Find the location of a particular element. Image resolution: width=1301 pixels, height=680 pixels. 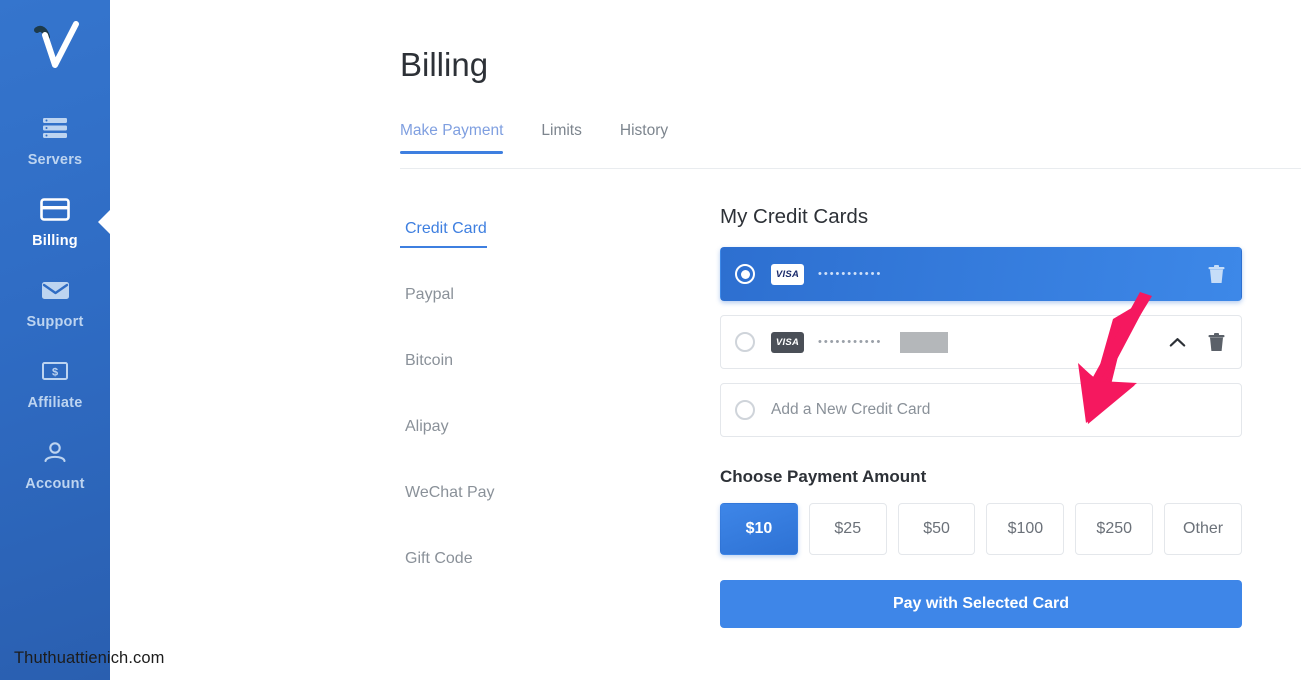

amount-option-250: $250 is located at coordinates (1114, 529).